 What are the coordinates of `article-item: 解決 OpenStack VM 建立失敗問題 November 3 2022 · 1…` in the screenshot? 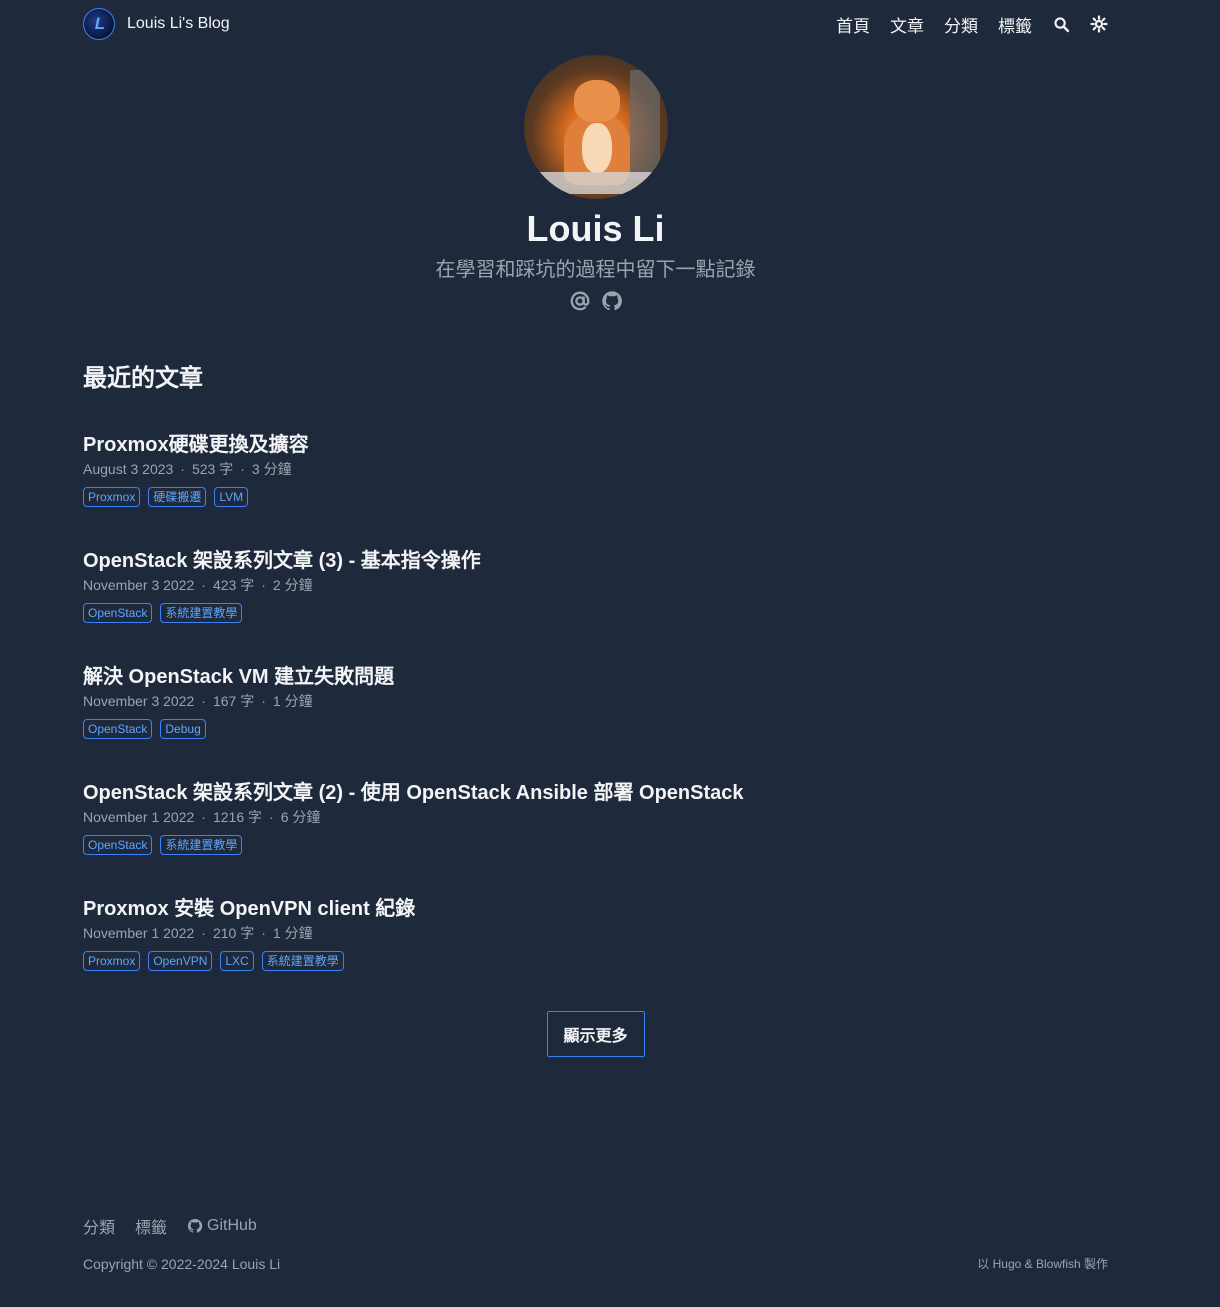 It's located at (595, 722).